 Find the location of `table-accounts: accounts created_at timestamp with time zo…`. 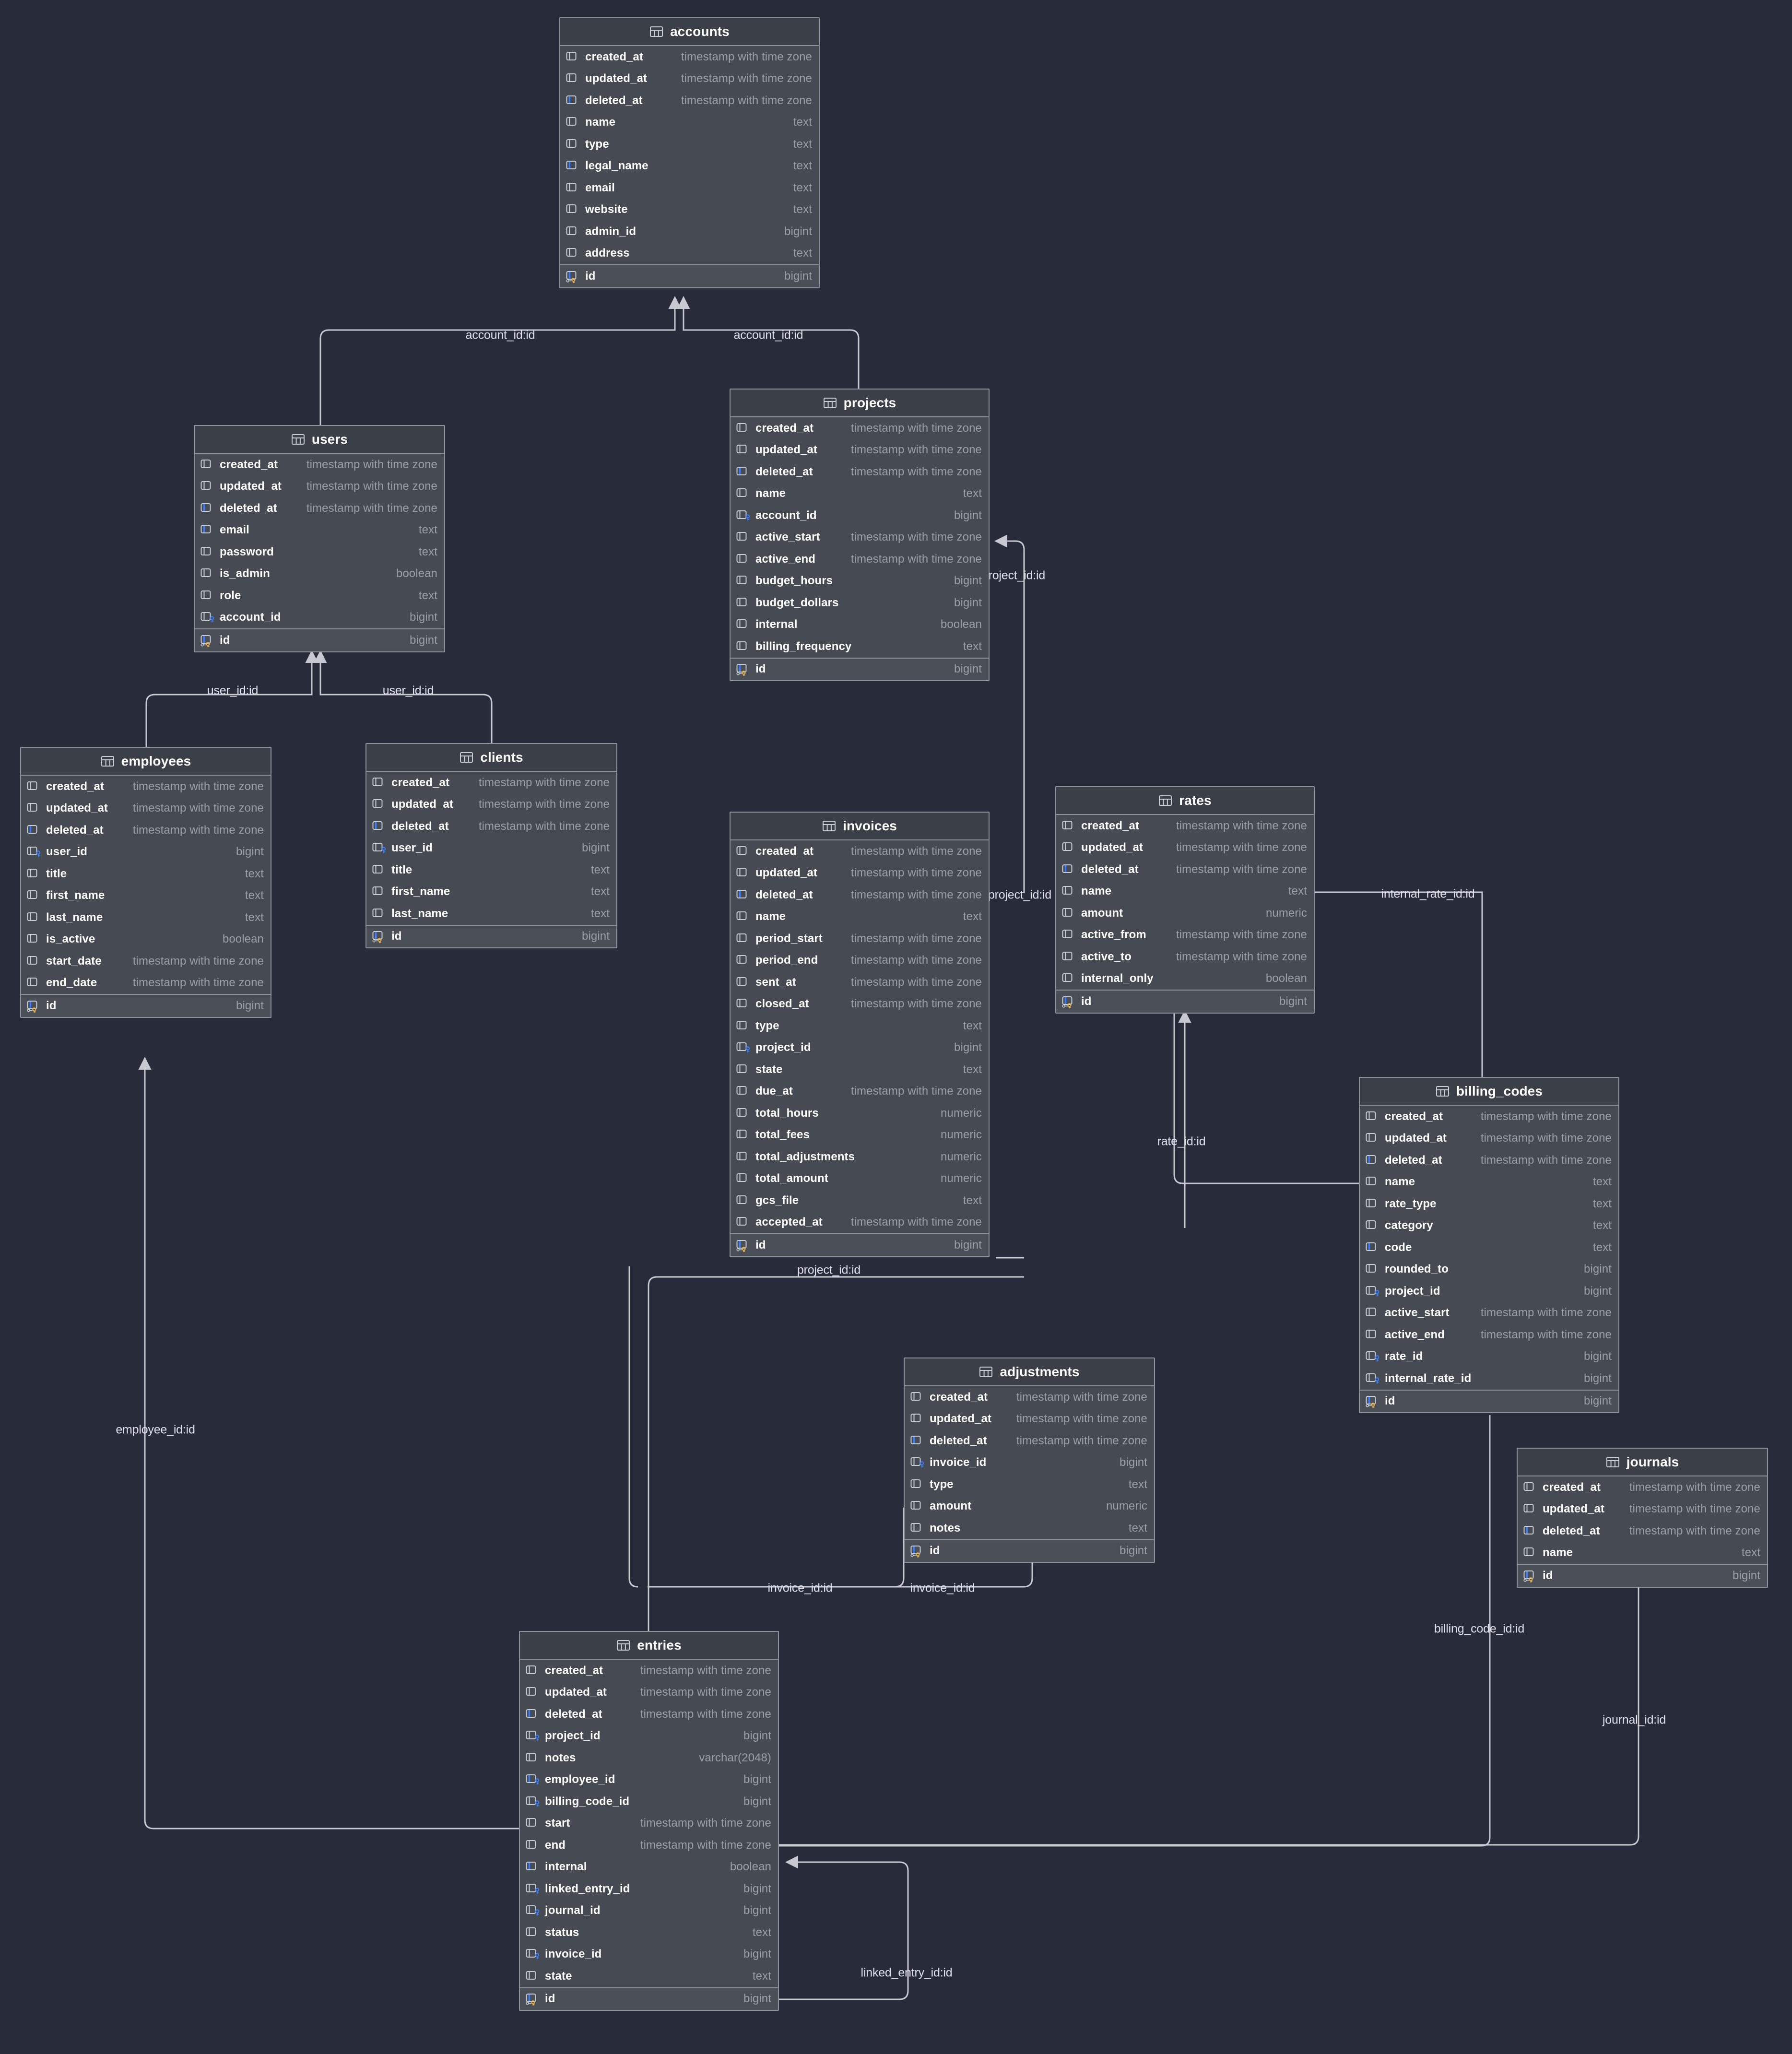

table-accounts: accounts created_at timestamp with time zo… is located at coordinates (689, 152).